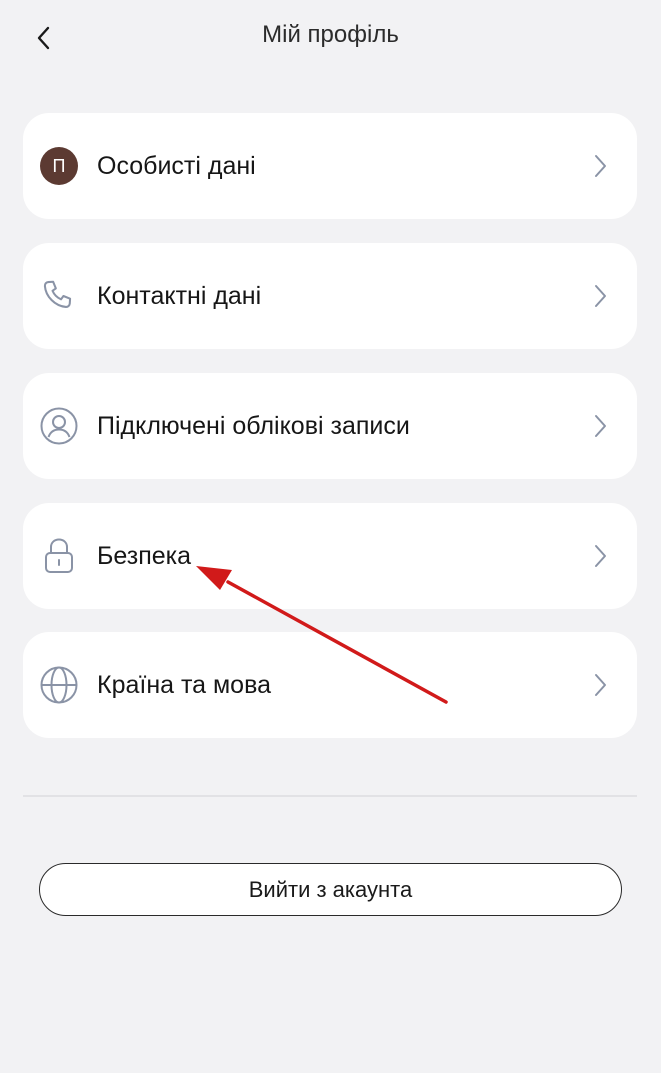  What do you see at coordinates (59, 296) in the screenshot?
I see `phone-icon` at bounding box center [59, 296].